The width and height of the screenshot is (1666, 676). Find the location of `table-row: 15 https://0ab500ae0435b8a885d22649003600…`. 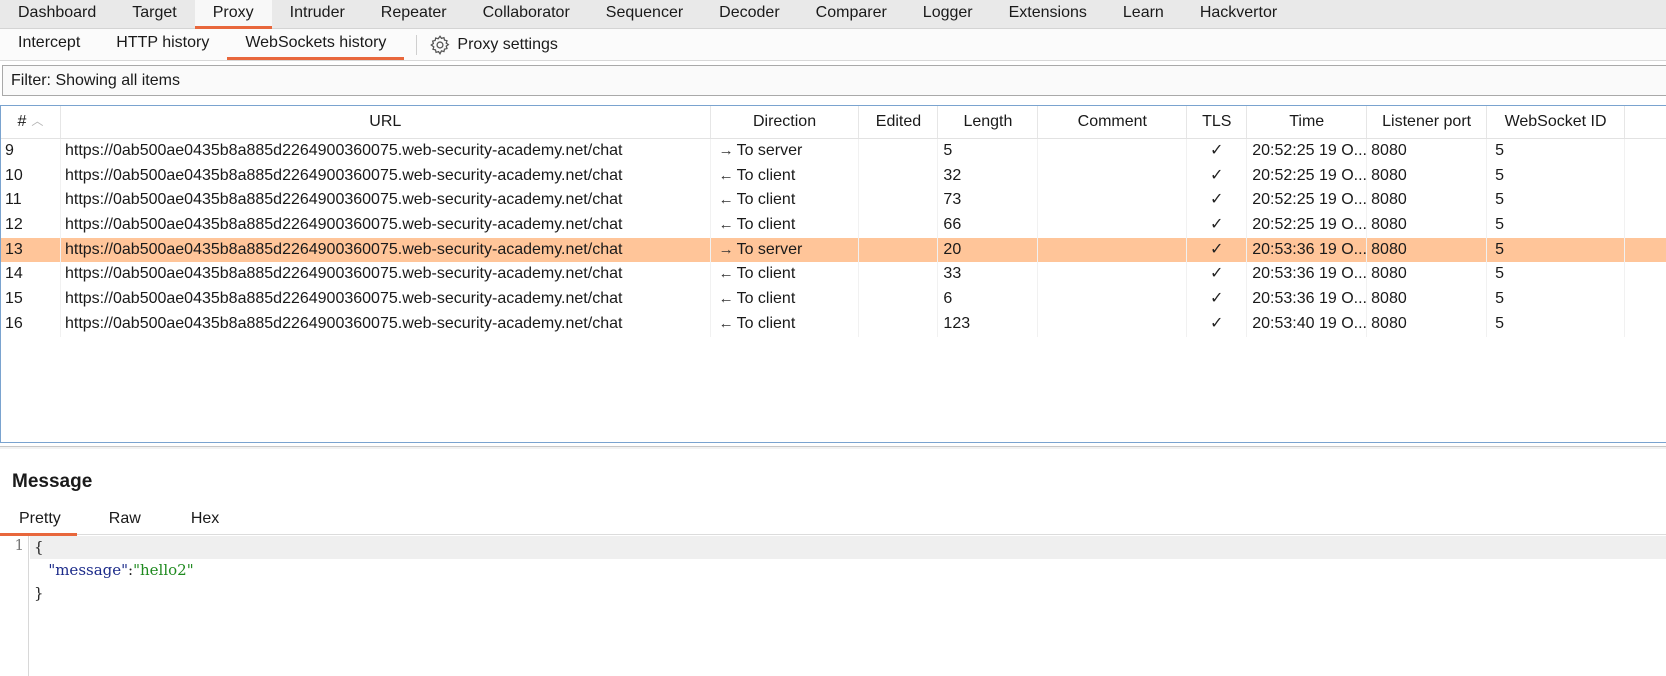

table-row: 15 https://0ab500ae0435b8a885d22649003600… is located at coordinates (833, 299).